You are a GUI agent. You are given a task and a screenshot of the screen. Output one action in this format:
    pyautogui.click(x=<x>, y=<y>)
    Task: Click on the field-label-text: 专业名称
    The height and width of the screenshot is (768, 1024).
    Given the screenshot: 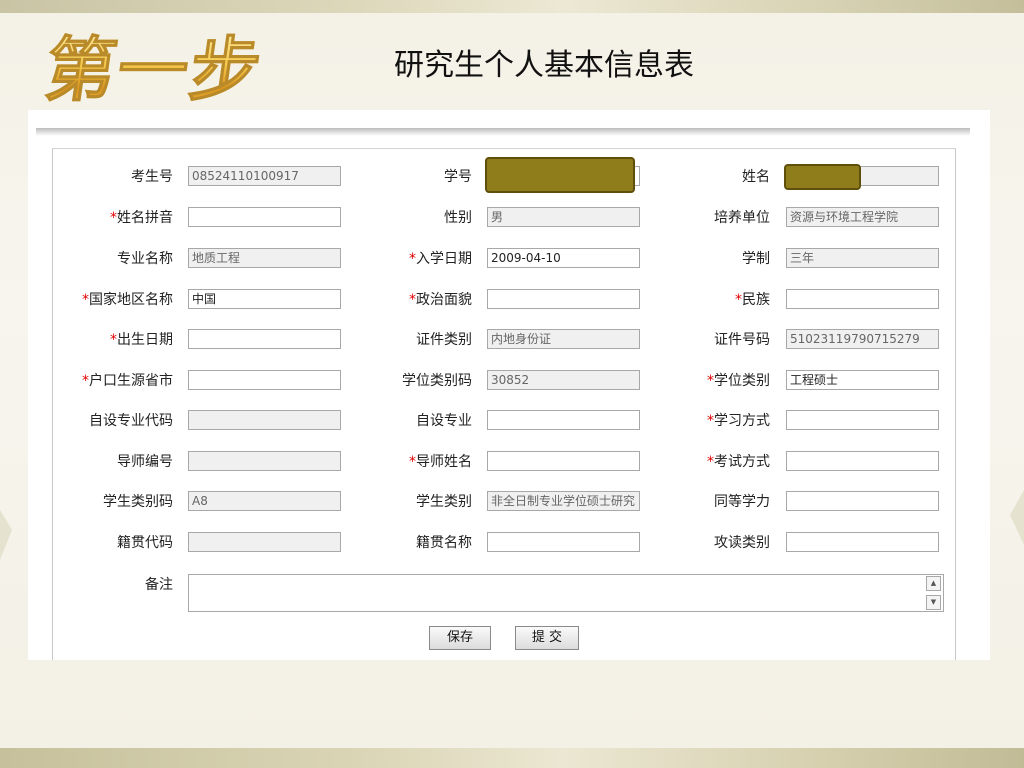 What is the action you would take?
    pyautogui.click(x=145, y=259)
    